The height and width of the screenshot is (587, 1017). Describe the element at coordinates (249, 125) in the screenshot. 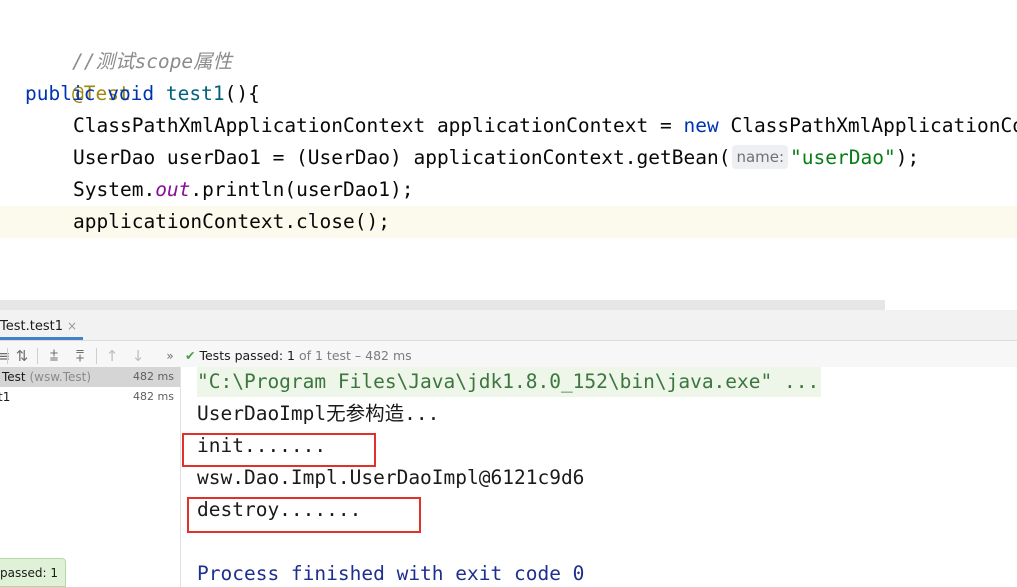

I see `type-name: ClassPathXmlApplicationContext` at that location.